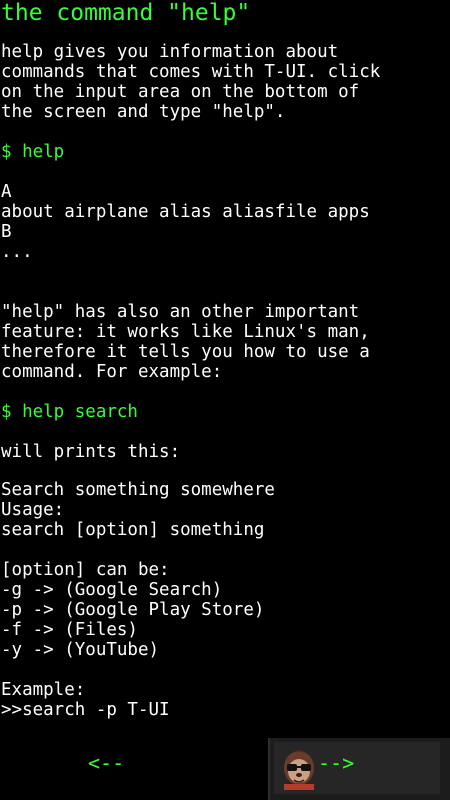 This screenshot has height=800, width=450. I want to click on output-line: B, so click(6, 232).